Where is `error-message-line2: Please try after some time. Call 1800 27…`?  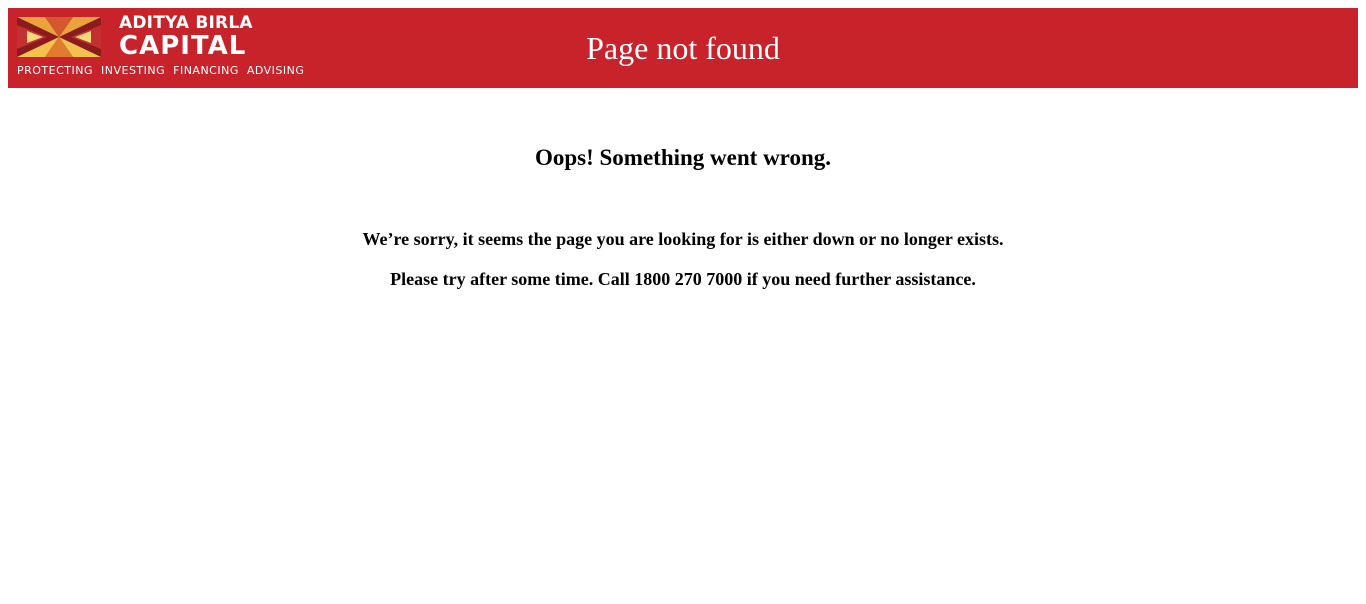
error-message-line2: Please try after some time. Call 1800 27… is located at coordinates (683, 279).